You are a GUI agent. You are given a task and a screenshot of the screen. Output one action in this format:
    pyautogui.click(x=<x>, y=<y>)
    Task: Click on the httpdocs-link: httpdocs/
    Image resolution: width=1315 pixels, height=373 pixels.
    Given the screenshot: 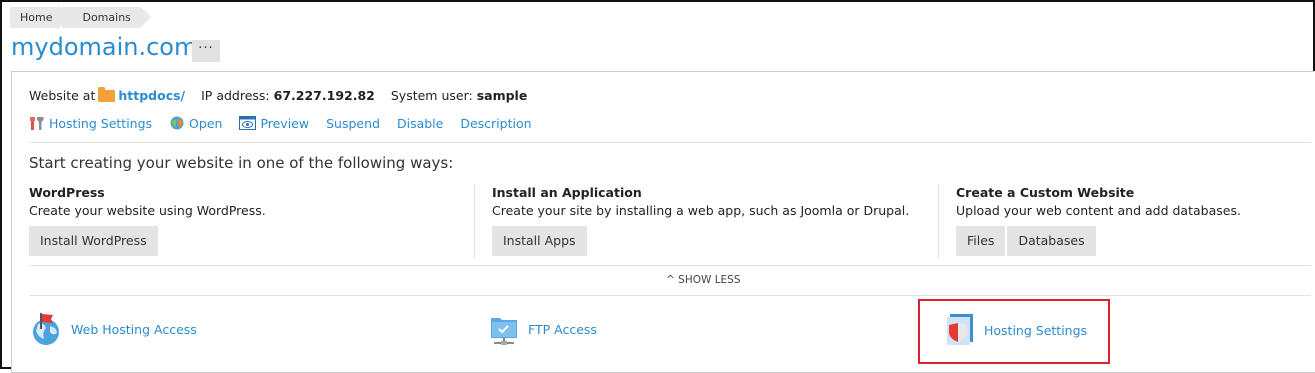 What is the action you would take?
    pyautogui.click(x=151, y=95)
    